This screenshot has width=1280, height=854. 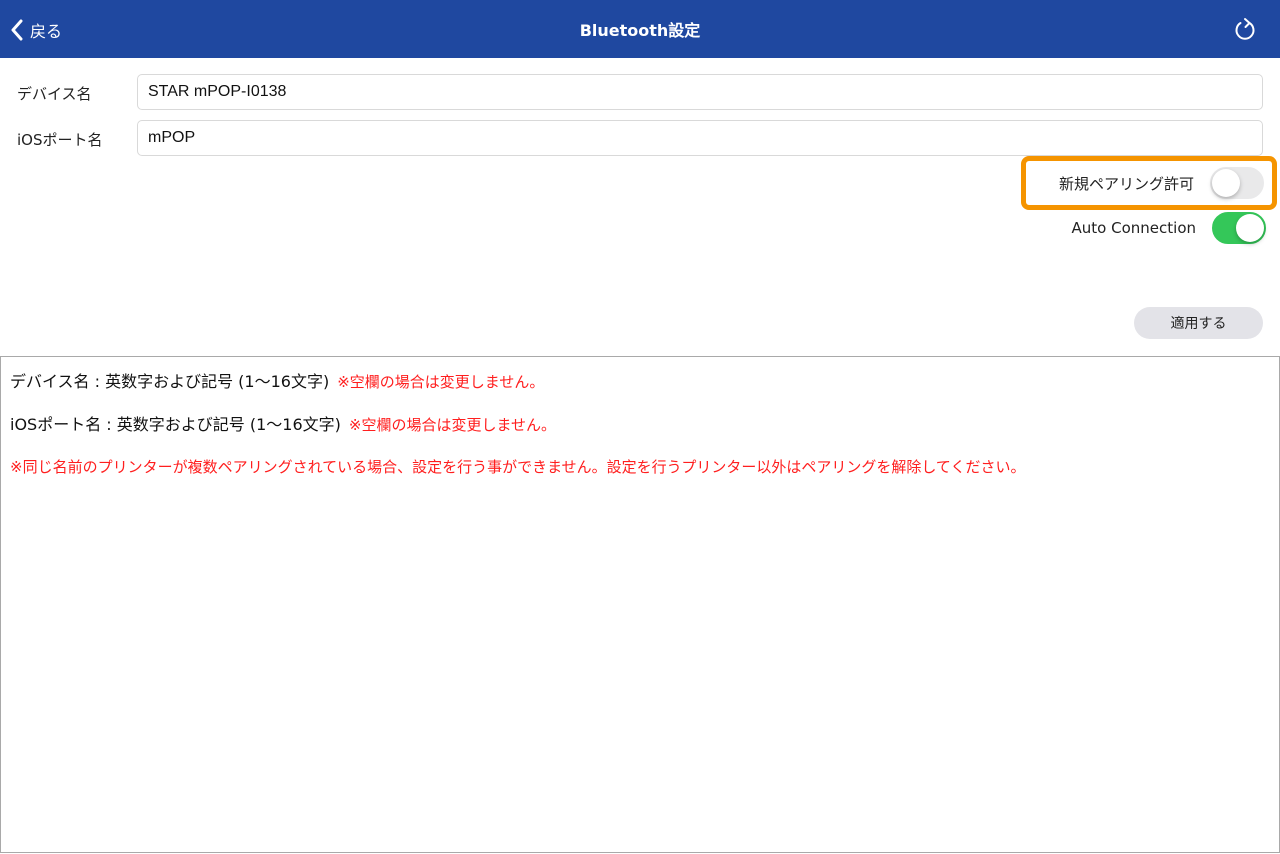 I want to click on device-name-input, so click(x=700, y=92).